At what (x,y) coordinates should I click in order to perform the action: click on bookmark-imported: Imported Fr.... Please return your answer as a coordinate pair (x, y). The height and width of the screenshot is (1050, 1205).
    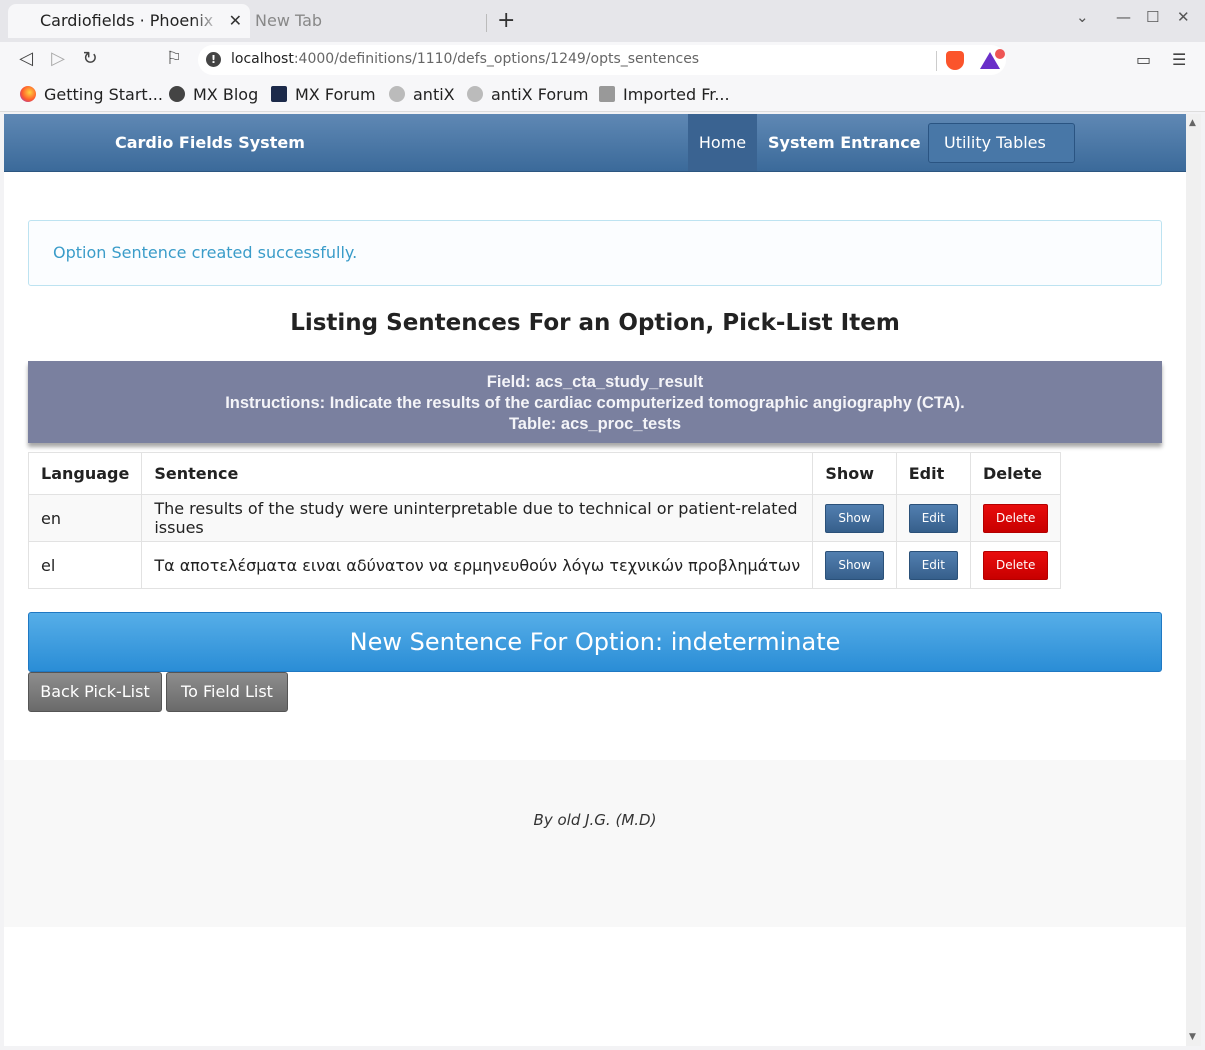
    Looking at the image, I should click on (664, 94).